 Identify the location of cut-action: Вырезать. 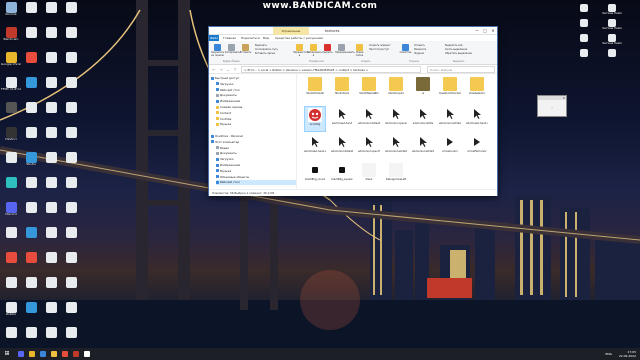
(261, 45).